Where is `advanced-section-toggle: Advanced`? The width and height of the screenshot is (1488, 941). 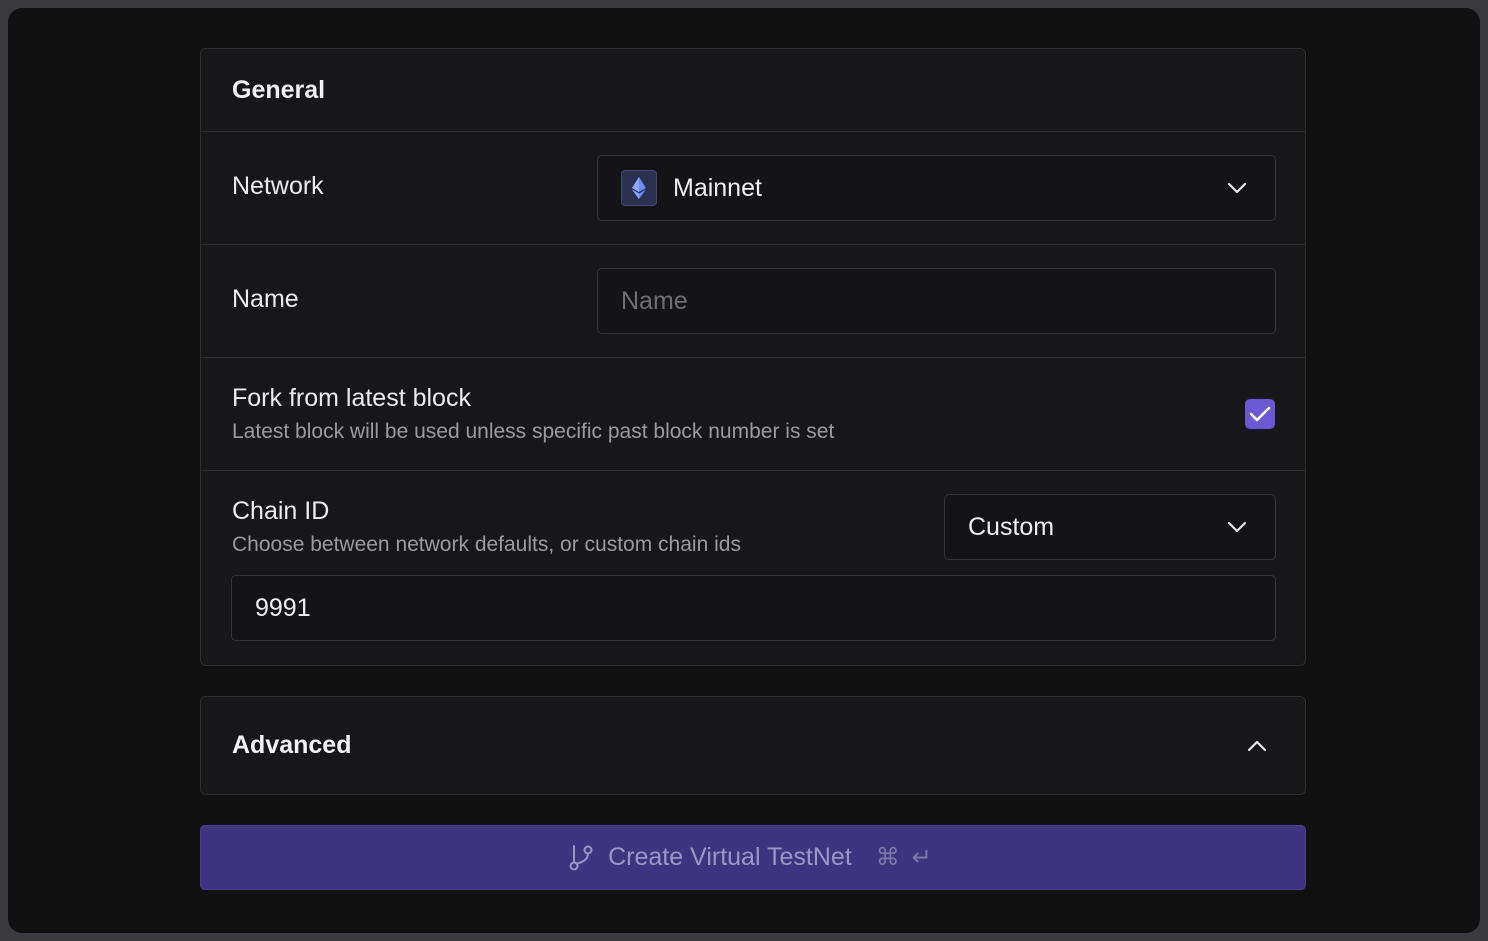 advanced-section-toggle: Advanced is located at coordinates (753, 745).